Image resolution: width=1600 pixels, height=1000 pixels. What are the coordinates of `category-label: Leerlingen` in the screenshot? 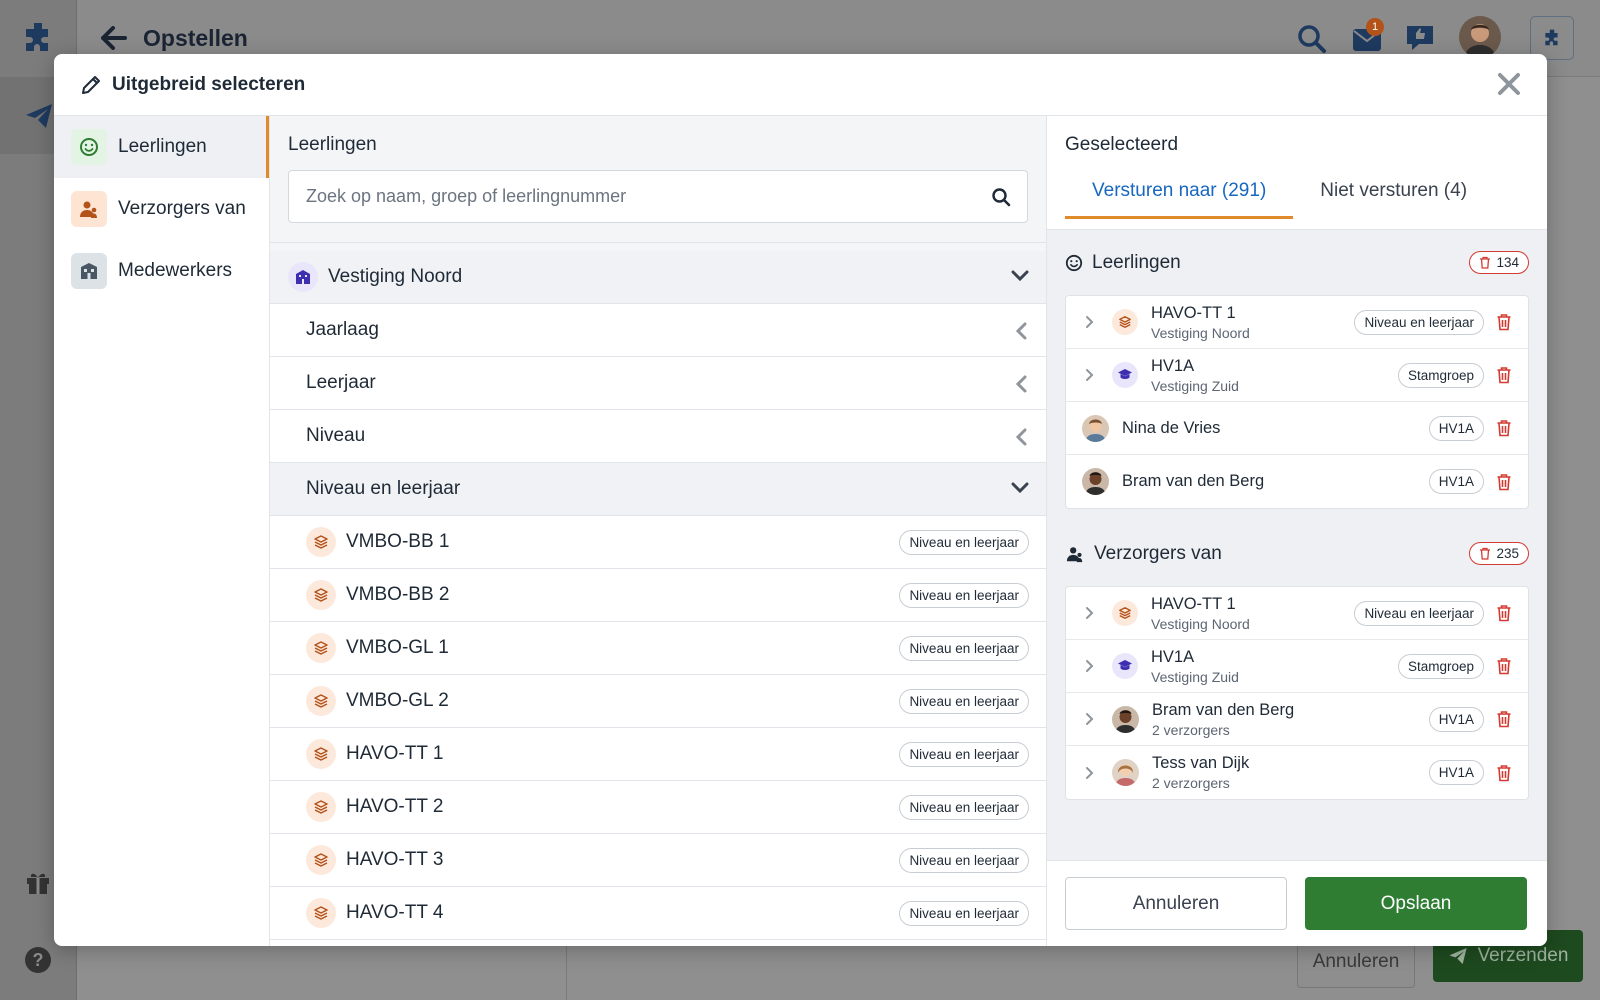 It's located at (162, 146).